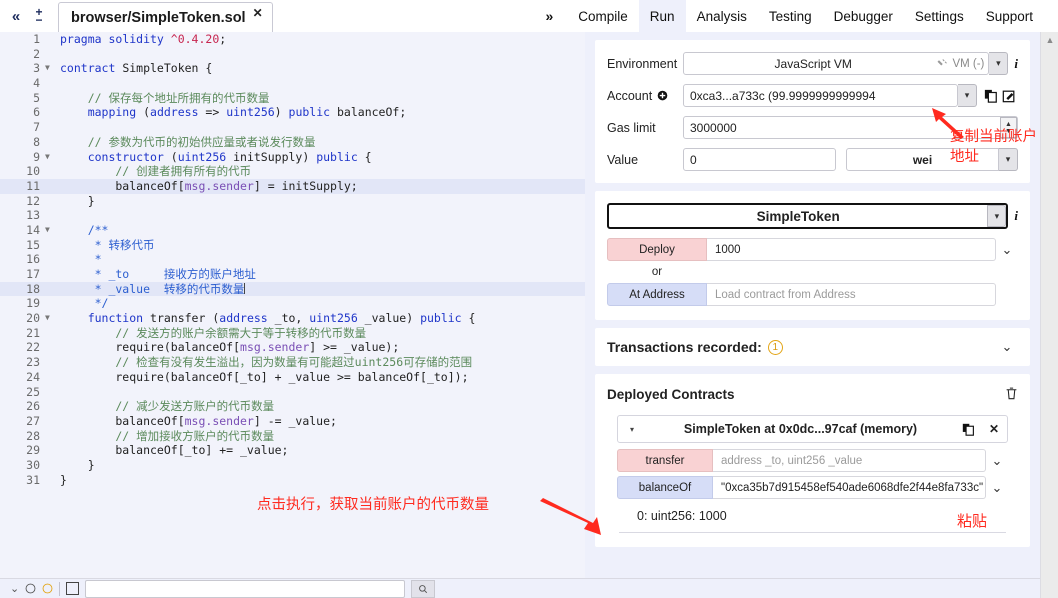 This screenshot has width=1058, height=598. What do you see at coordinates (36, 68) in the screenshot?
I see `line-number: 3` at bounding box center [36, 68].